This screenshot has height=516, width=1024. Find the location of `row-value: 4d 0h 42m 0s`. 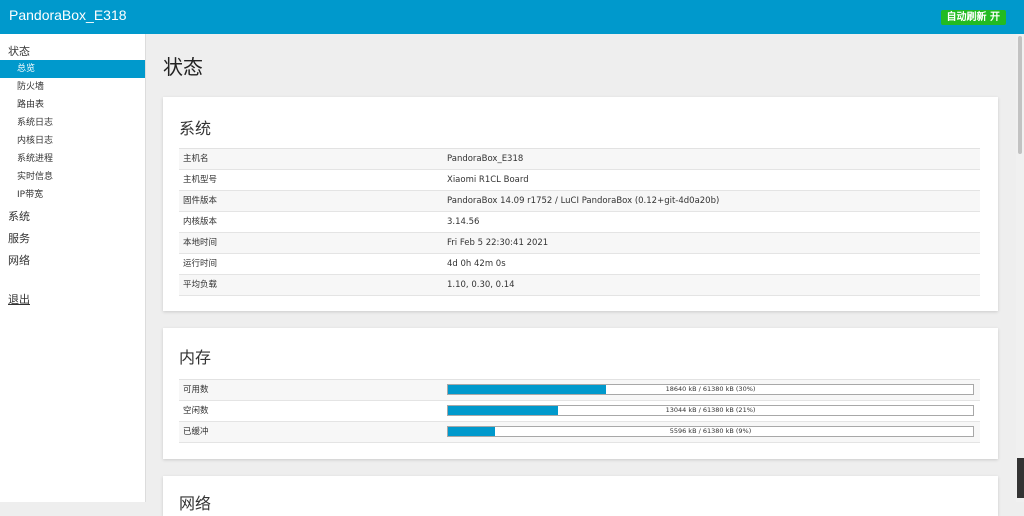

row-value: 4d 0h 42m 0s is located at coordinates (476, 264).